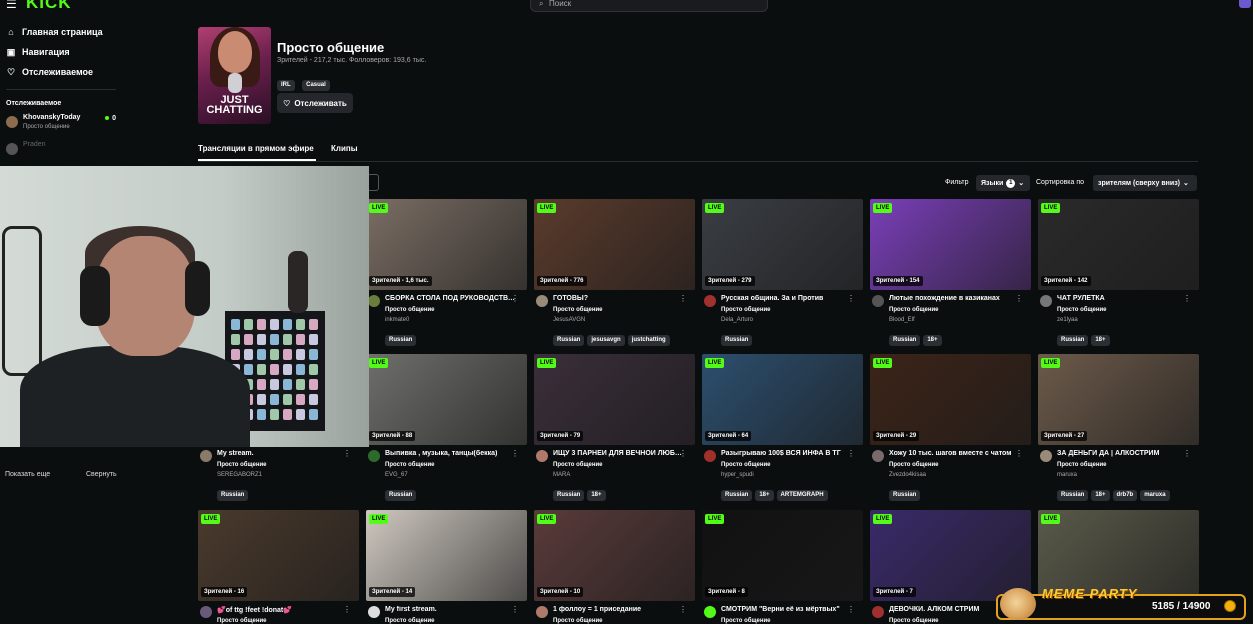 Image resolution: width=1253 pixels, height=624 pixels. What do you see at coordinates (614, 244) in the screenshot?
I see `stream-thumbnail: LIVE Зрителей - 776` at bounding box center [614, 244].